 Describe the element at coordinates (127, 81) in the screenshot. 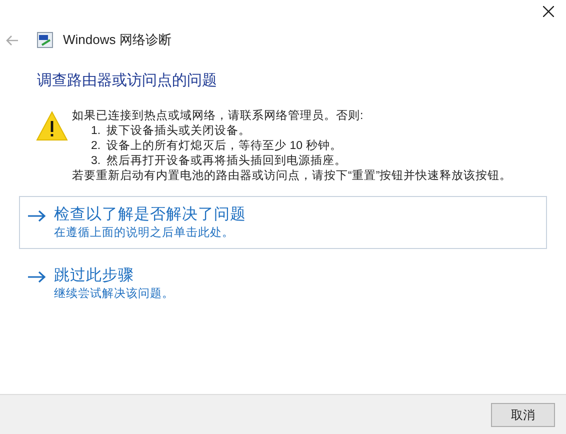

I see `page-heading: 调查路由器或访问点的问题` at that location.